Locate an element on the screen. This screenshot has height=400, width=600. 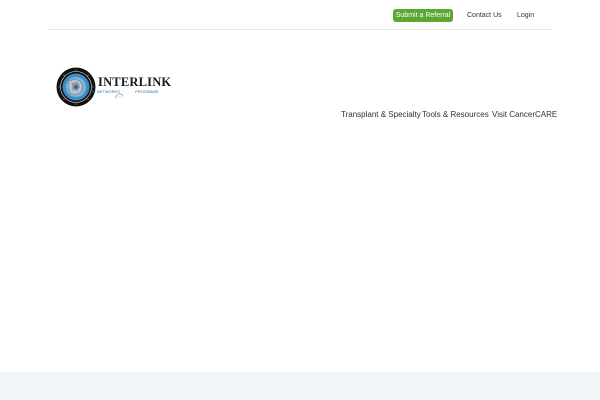
logo-tagline: COE NETWORKS PROGRAMS is located at coordinates (131, 92).